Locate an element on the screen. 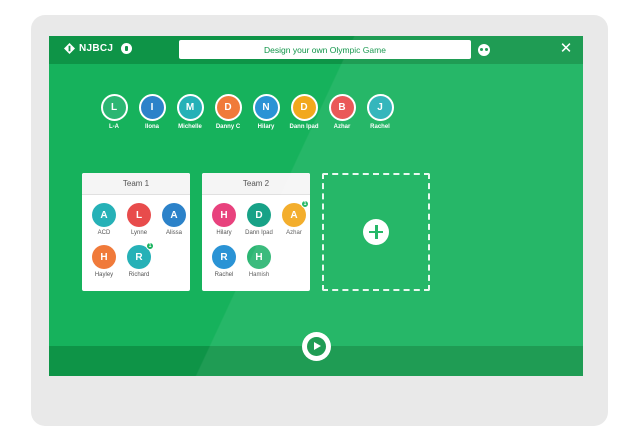 This screenshot has height=439, width=640. avatar: M is located at coordinates (190, 107).